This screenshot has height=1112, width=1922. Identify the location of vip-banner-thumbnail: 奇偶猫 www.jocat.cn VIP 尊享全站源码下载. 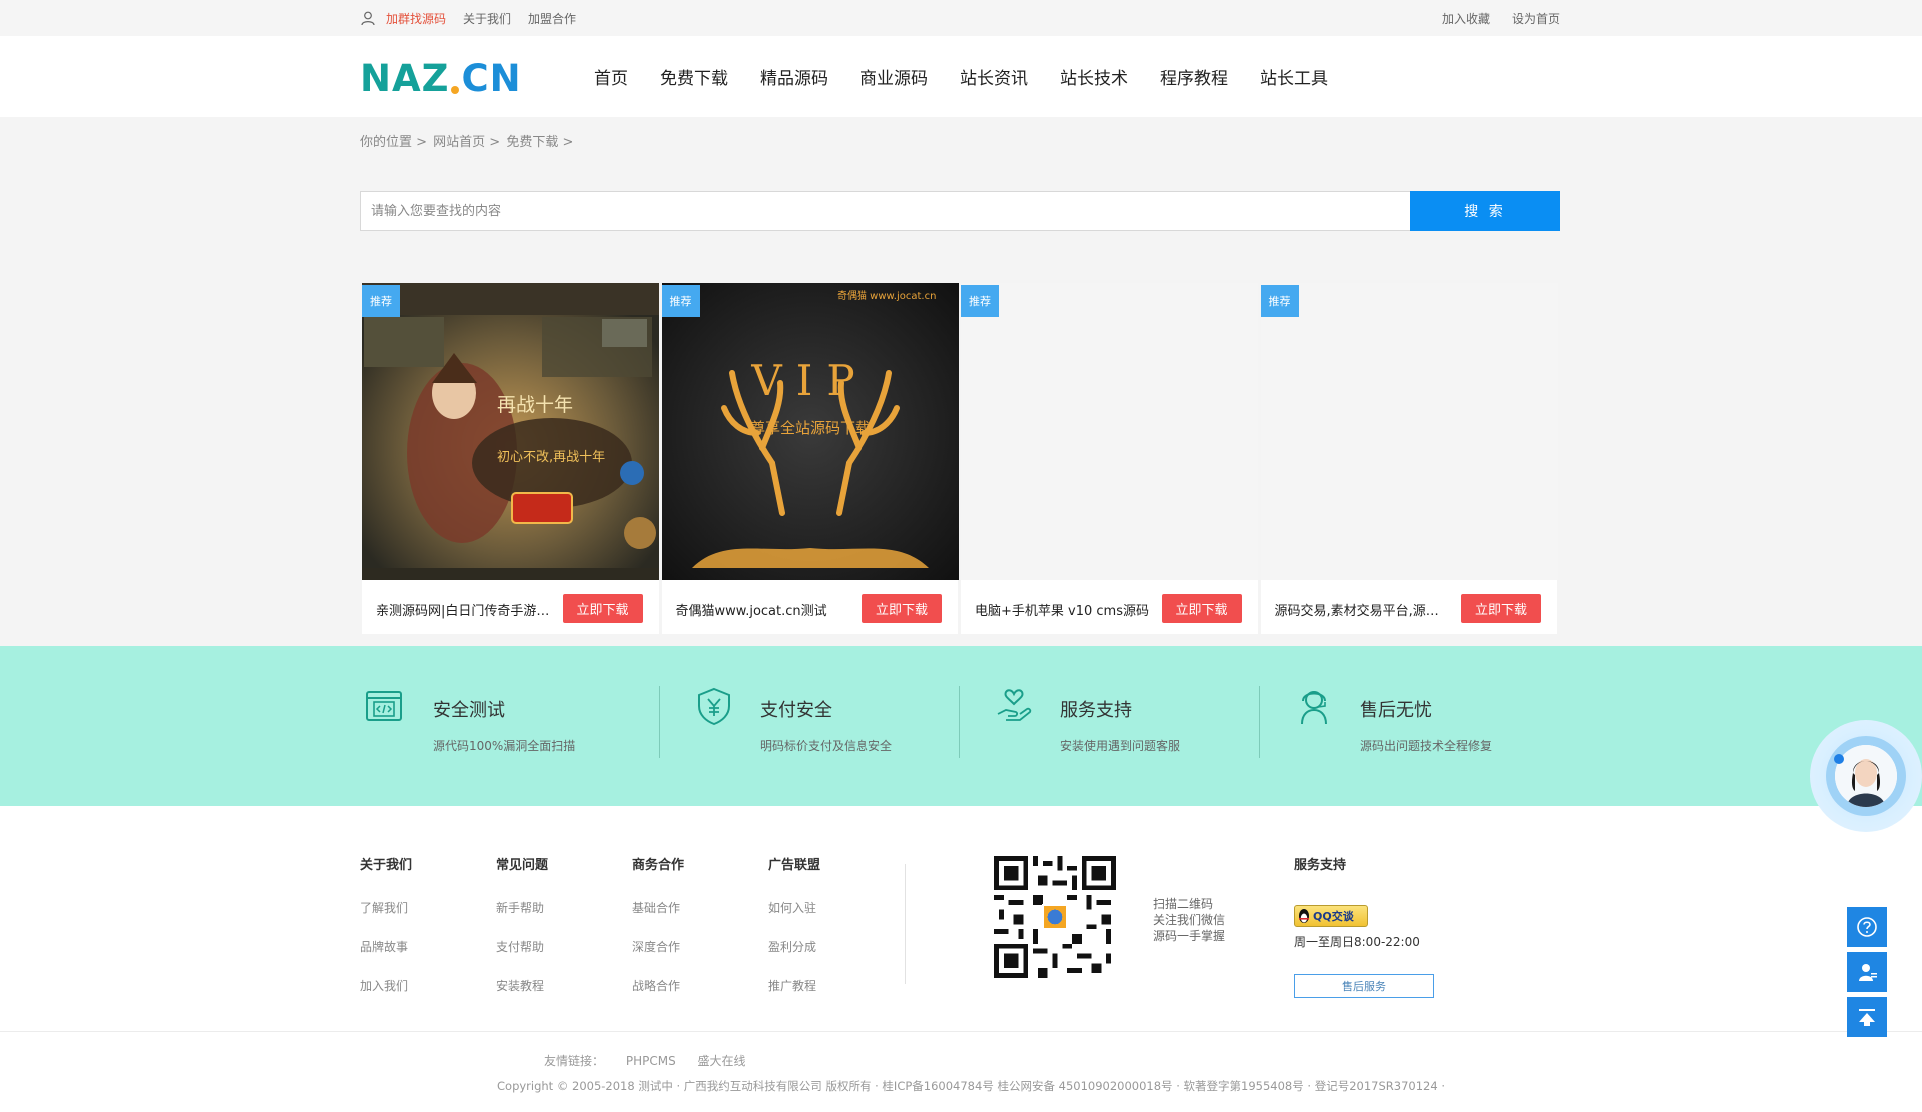
(810, 431).